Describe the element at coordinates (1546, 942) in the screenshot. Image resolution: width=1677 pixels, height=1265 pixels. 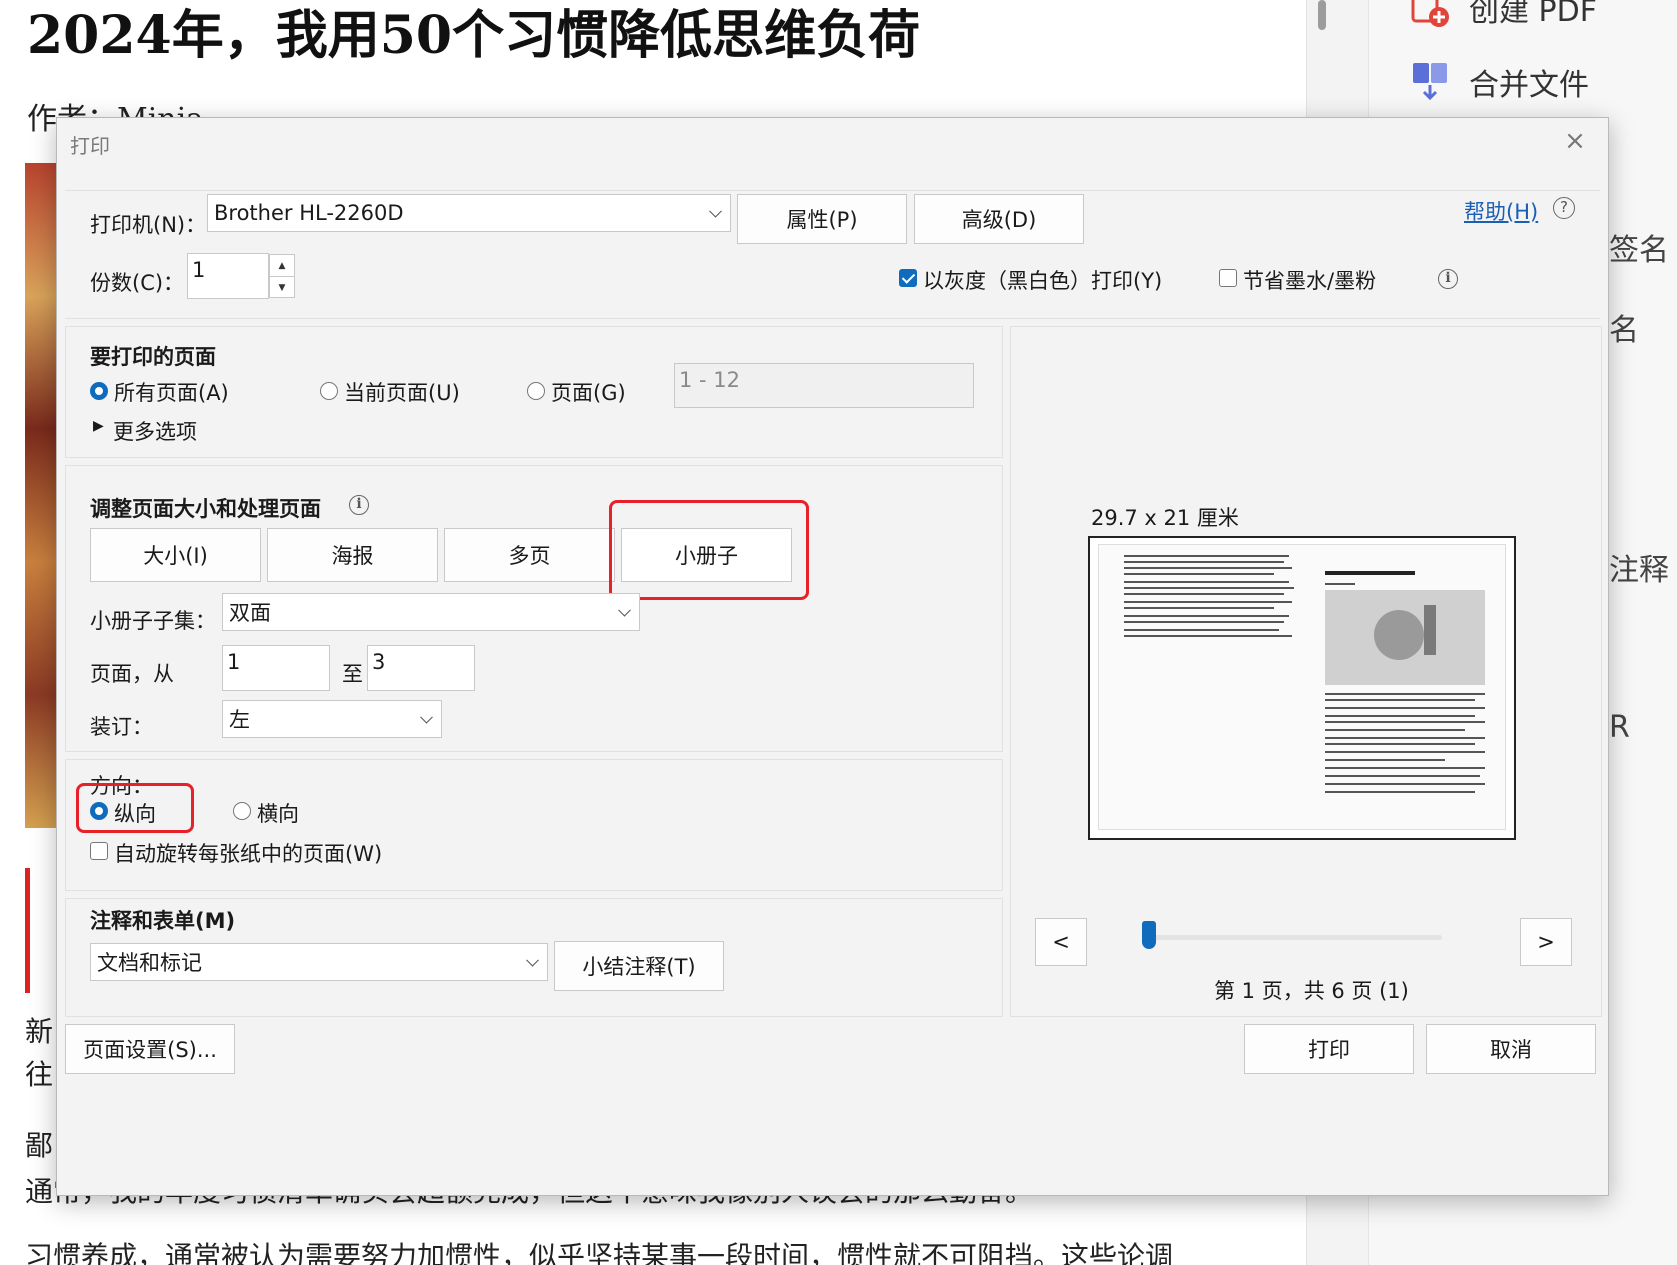
I see `next-page-button: >` at that location.